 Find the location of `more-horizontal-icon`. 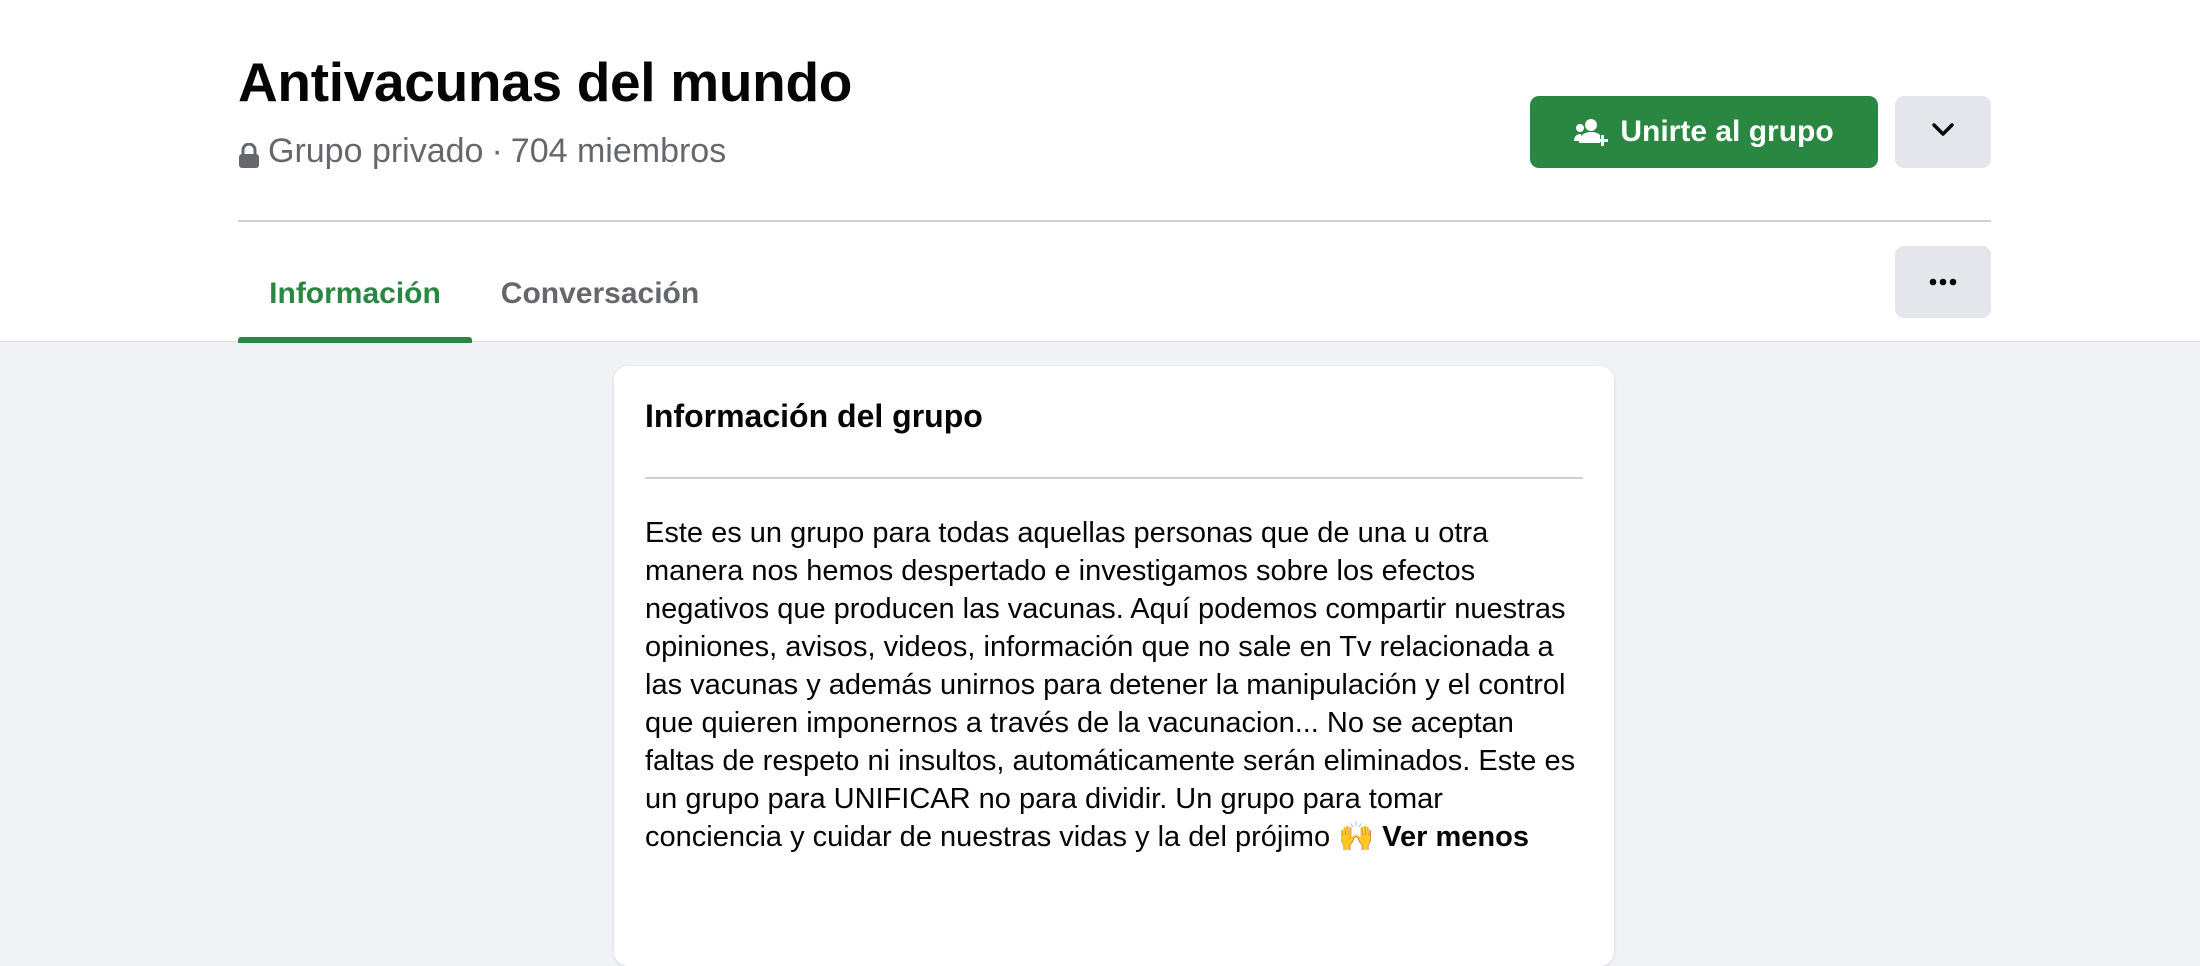

more-horizontal-icon is located at coordinates (1943, 282).